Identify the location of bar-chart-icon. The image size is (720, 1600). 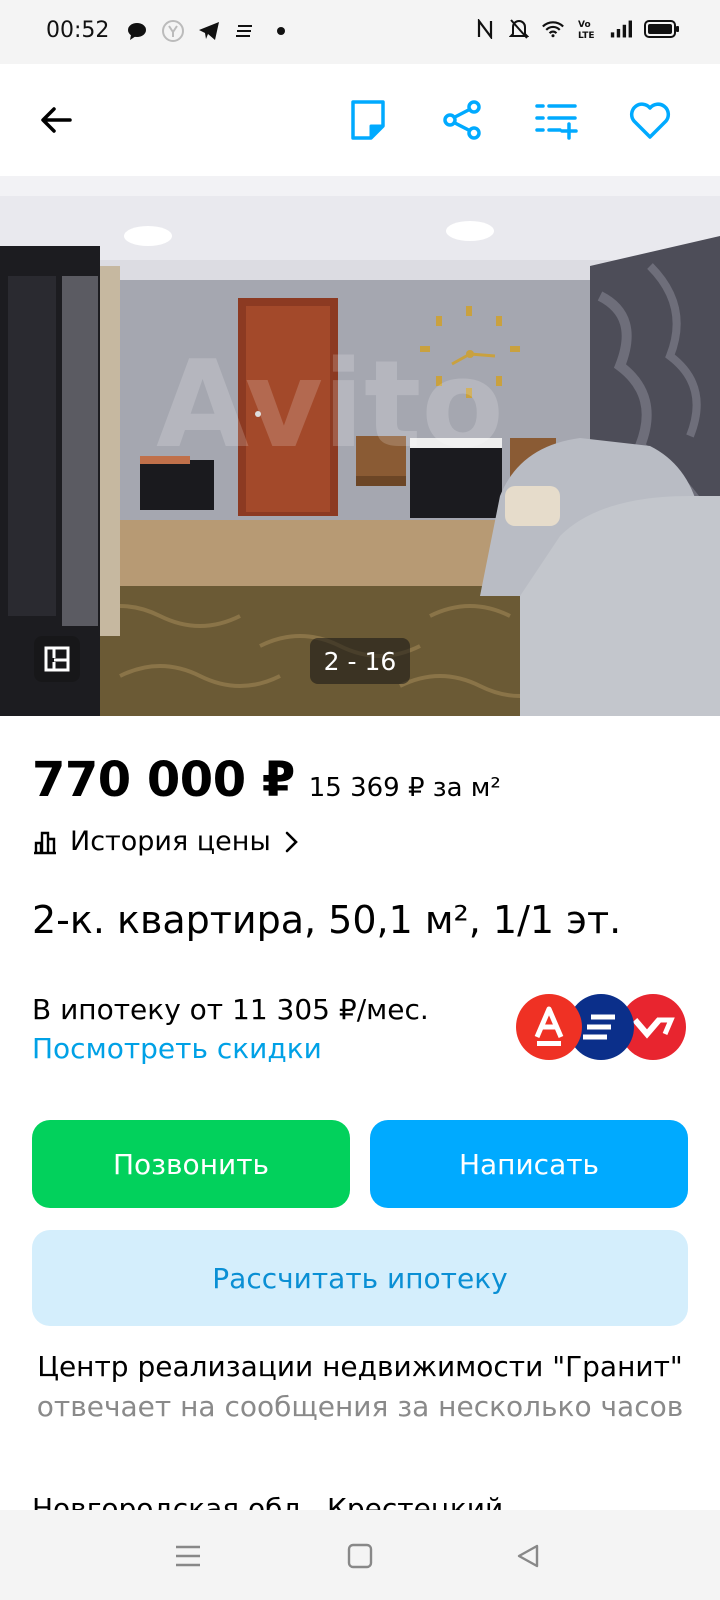
(45, 842).